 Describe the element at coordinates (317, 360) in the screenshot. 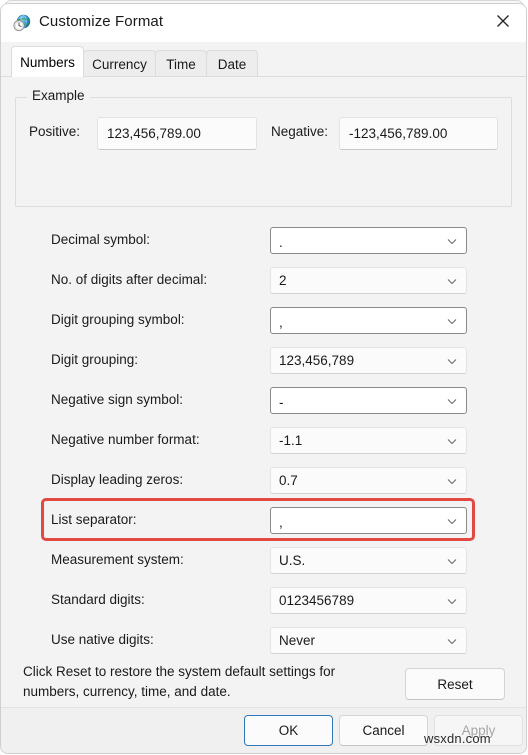

I see `combo-value: 123,456,789` at that location.